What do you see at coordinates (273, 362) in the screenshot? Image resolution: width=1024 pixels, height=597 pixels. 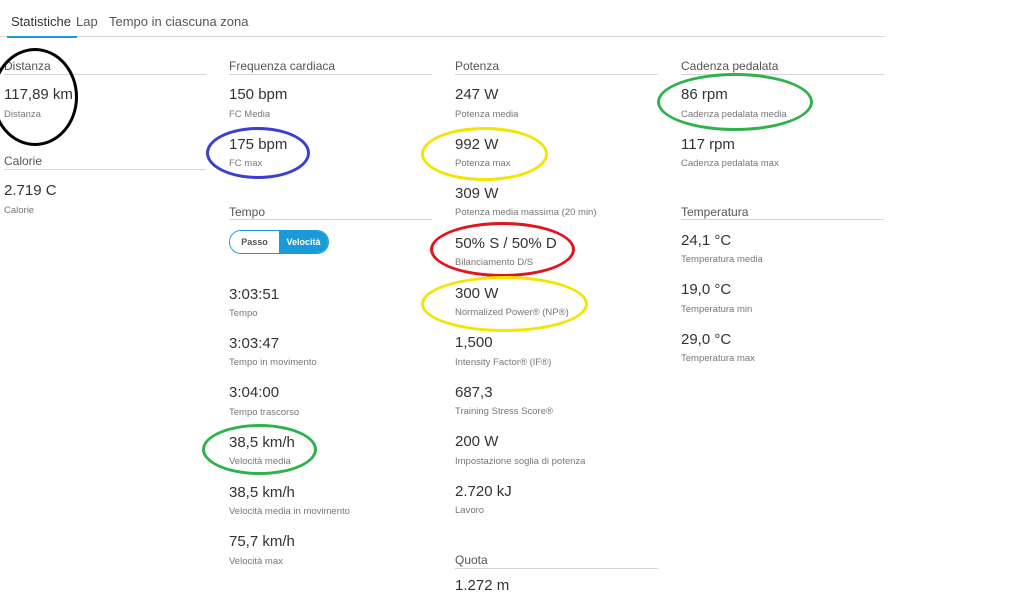 I see `stat-label-tempo-movimento: Tempo in movimento` at bounding box center [273, 362].